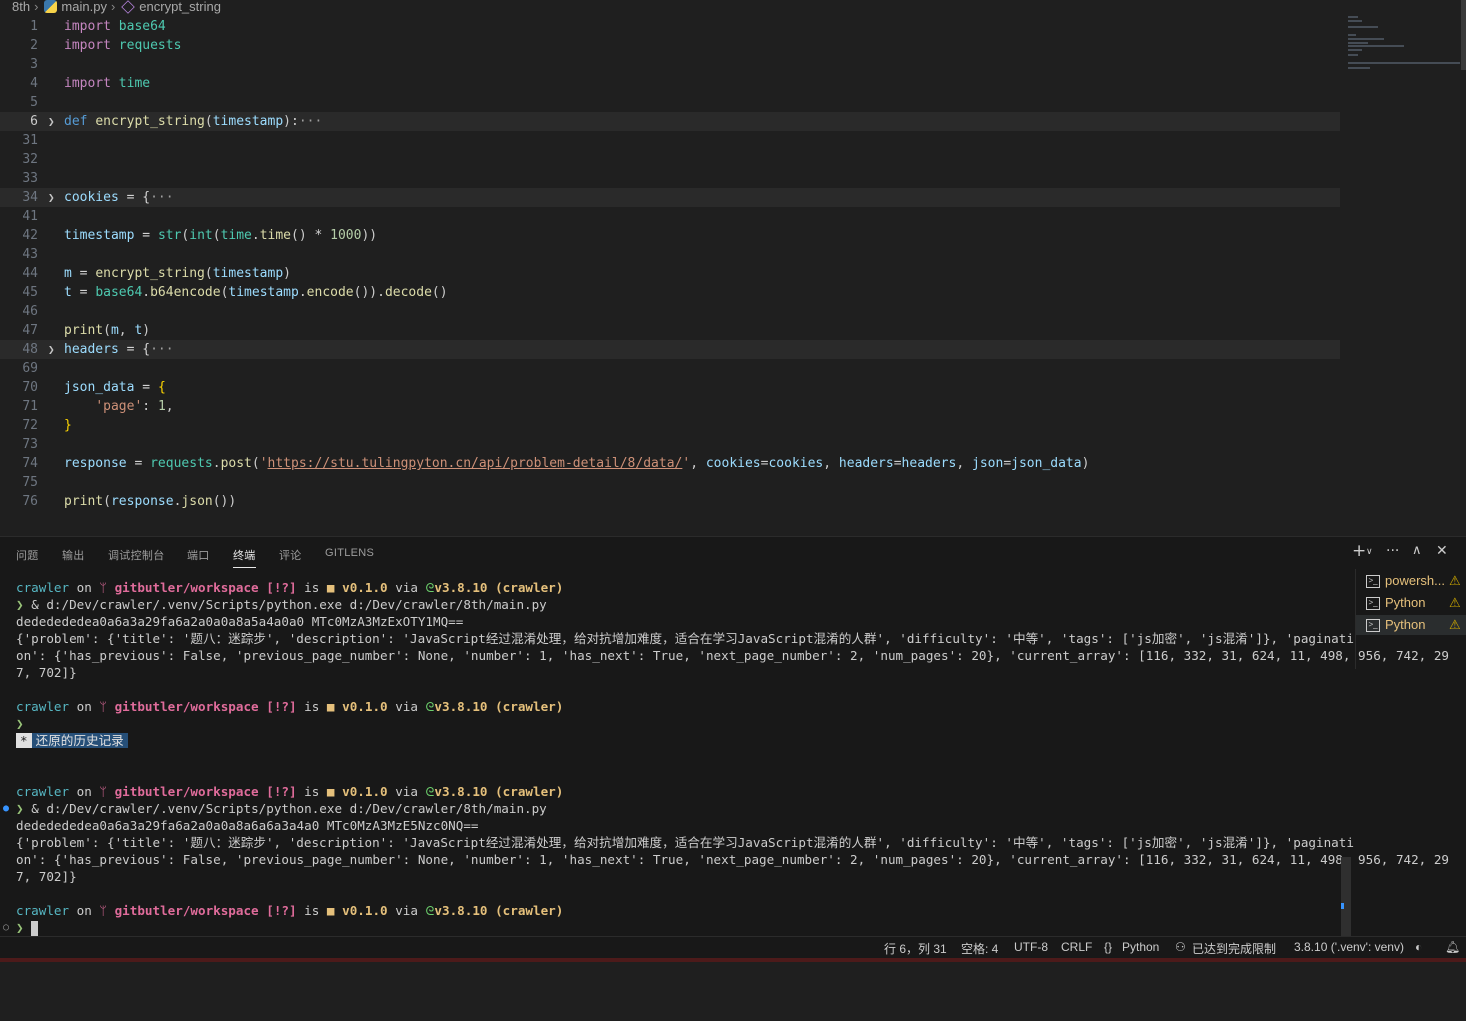 The width and height of the screenshot is (1466, 1021). What do you see at coordinates (1403, 42) in the screenshot?
I see `minimap` at bounding box center [1403, 42].